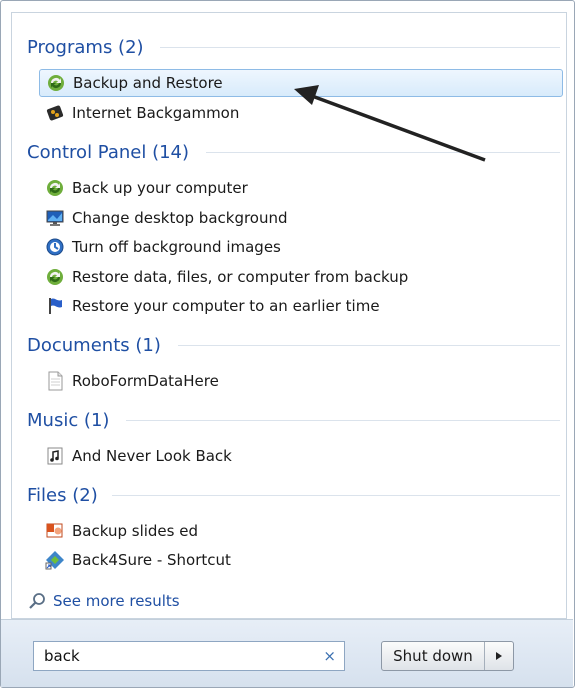  Describe the element at coordinates (62, 495) in the screenshot. I see `category-files: Files (2)` at that location.